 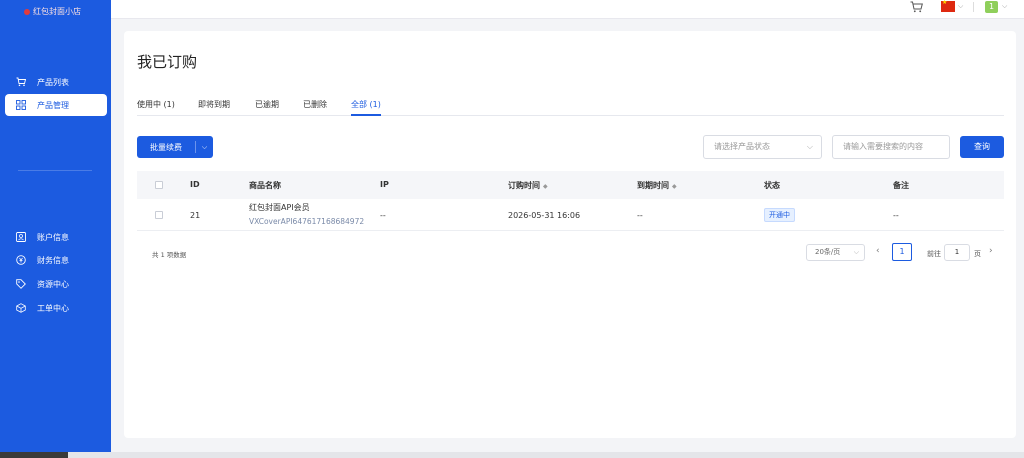 What do you see at coordinates (159, 215) in the screenshot?
I see `row-checkbox` at bounding box center [159, 215].